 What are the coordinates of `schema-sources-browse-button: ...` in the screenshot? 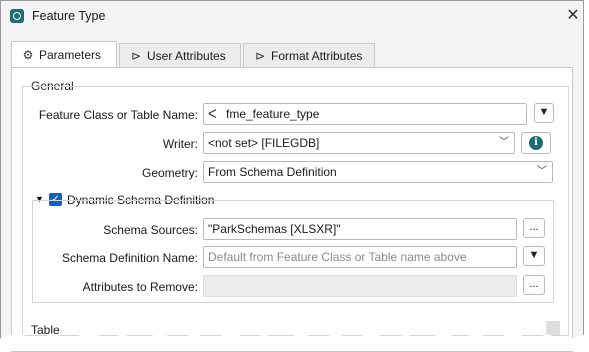 It's located at (534, 228).